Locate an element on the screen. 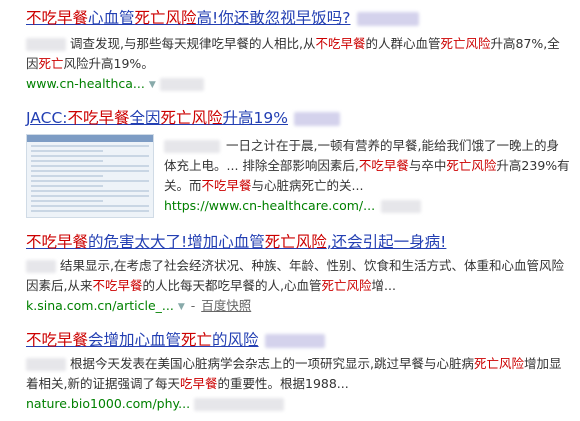 Image resolution: width=580 pixels, height=421 pixels. result-1-title-link: 不吃早餐心血管死亡风险高!你还敢忽视早饭吗? is located at coordinates (298, 18).